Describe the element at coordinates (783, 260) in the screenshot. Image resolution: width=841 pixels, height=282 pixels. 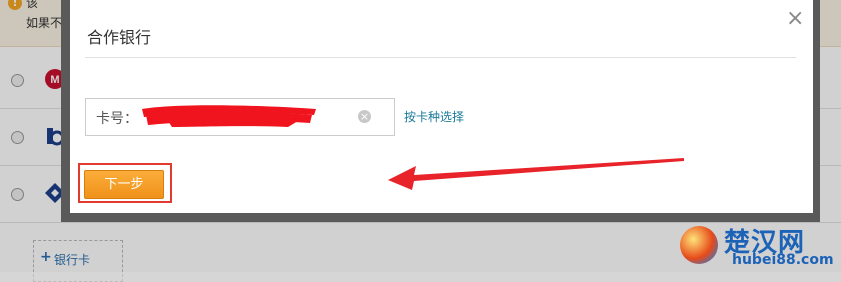
I see `watermark-en: hubei88.com` at that location.